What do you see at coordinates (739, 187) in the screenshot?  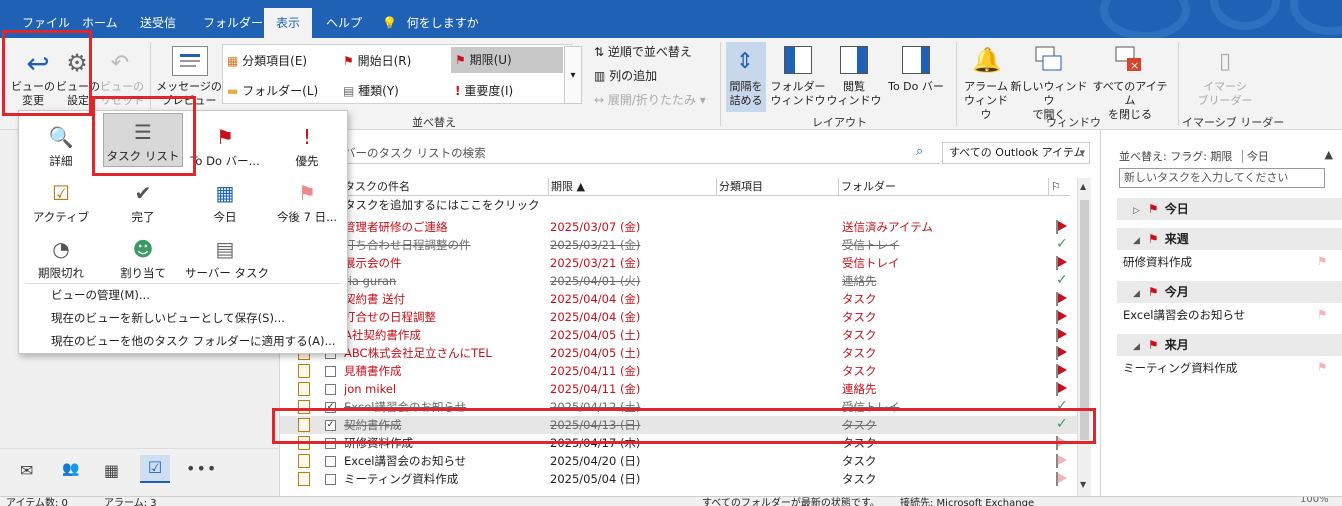 I see `column-category: 分類項目` at bounding box center [739, 187].